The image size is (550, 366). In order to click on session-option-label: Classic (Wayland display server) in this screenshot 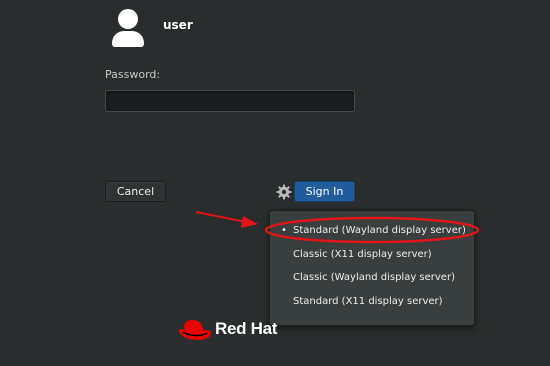, I will do `click(374, 277)`.